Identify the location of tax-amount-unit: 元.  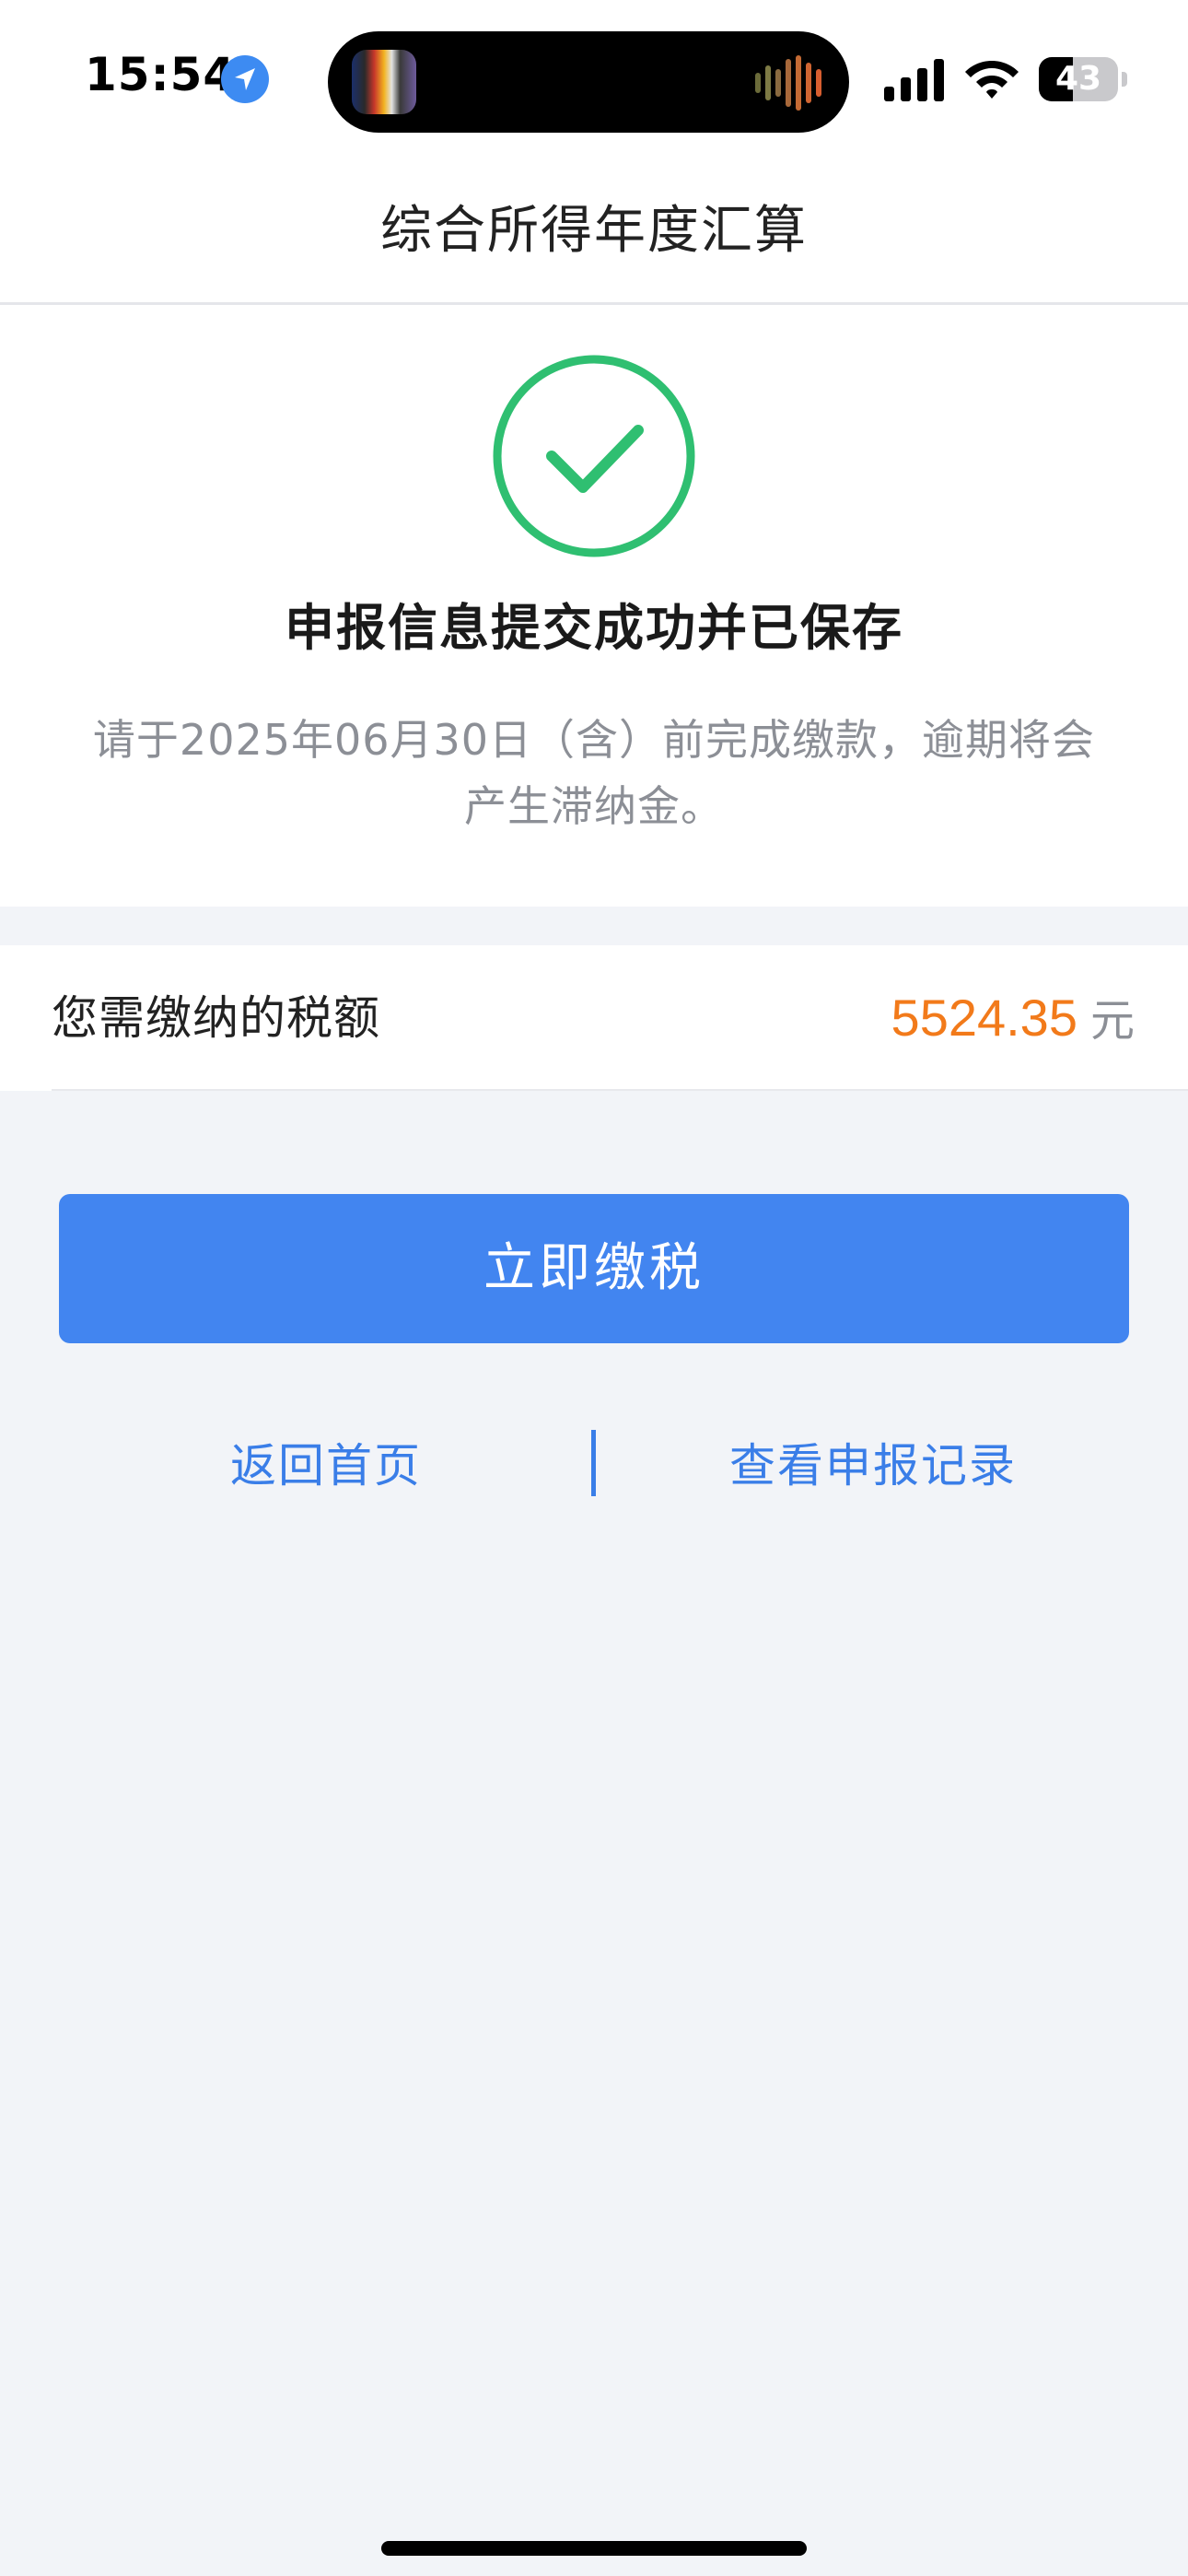
(1112, 1021).